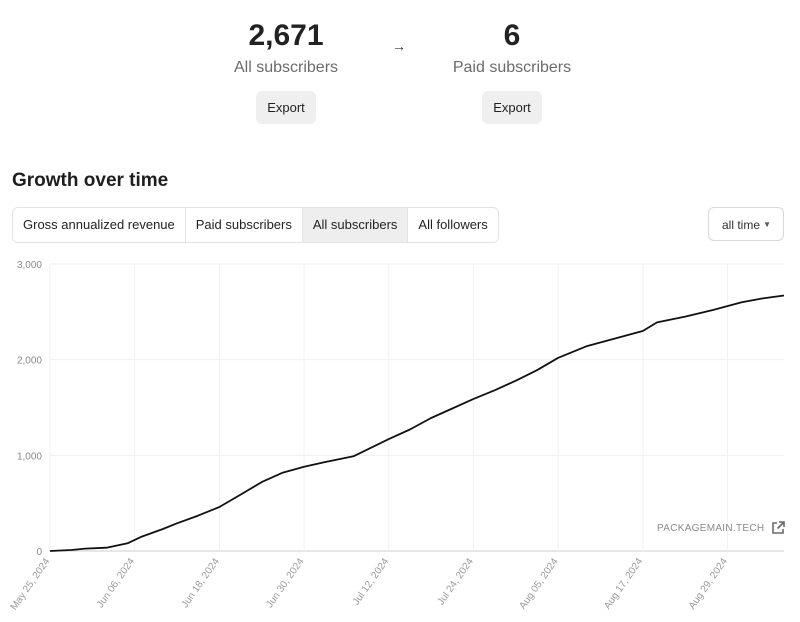 The height and width of the screenshot is (622, 800). I want to click on time-range-value: all time, so click(741, 225).